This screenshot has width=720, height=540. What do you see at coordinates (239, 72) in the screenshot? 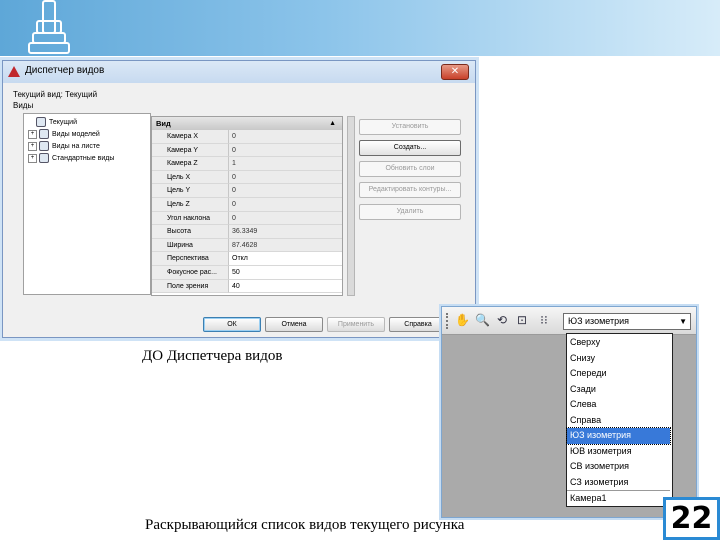
I see `dialog-titlebar: Диспетчер видов ✕` at bounding box center [239, 72].